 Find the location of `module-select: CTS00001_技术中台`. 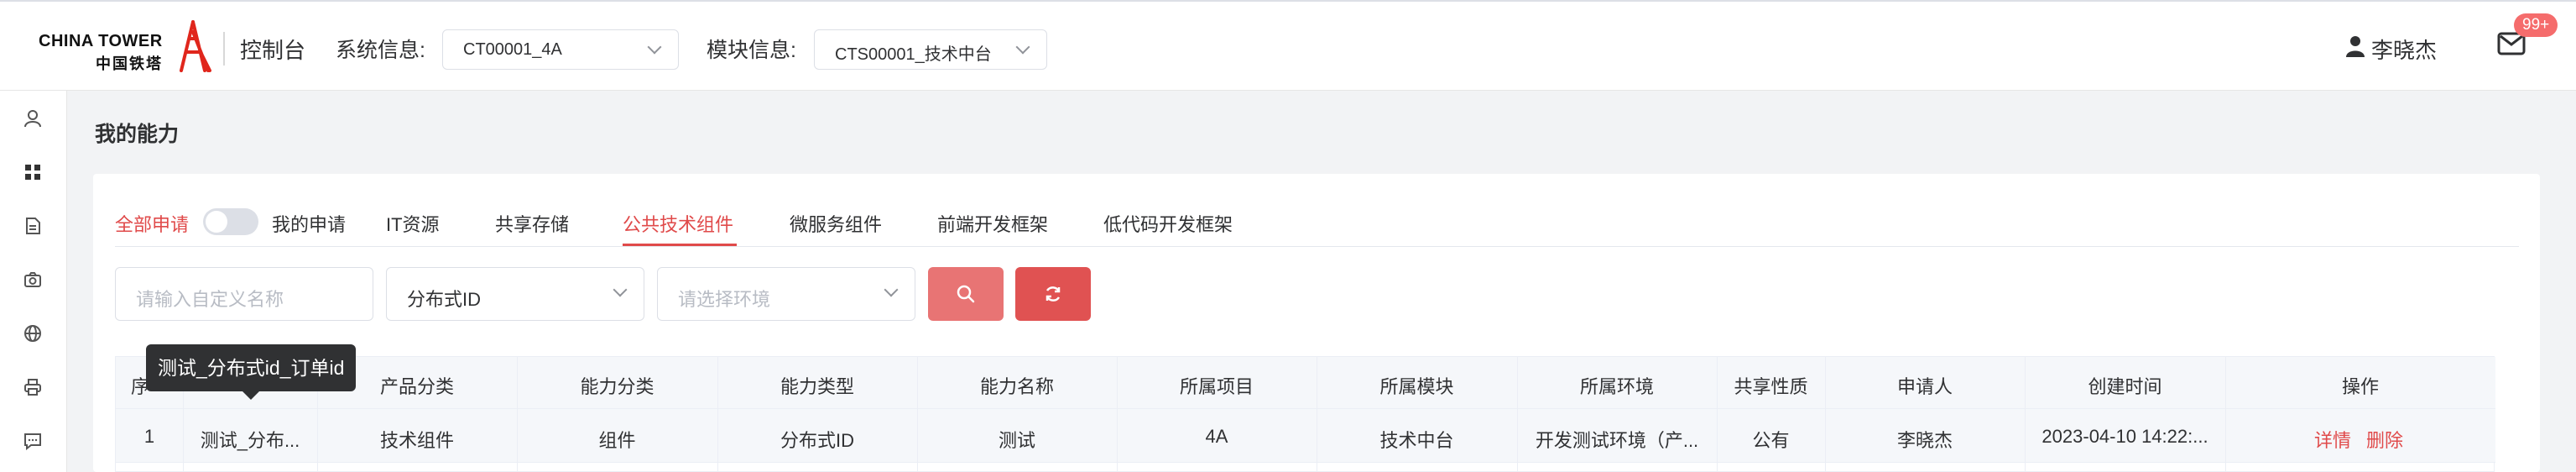

module-select: CTS00001_技术中台 is located at coordinates (931, 49).